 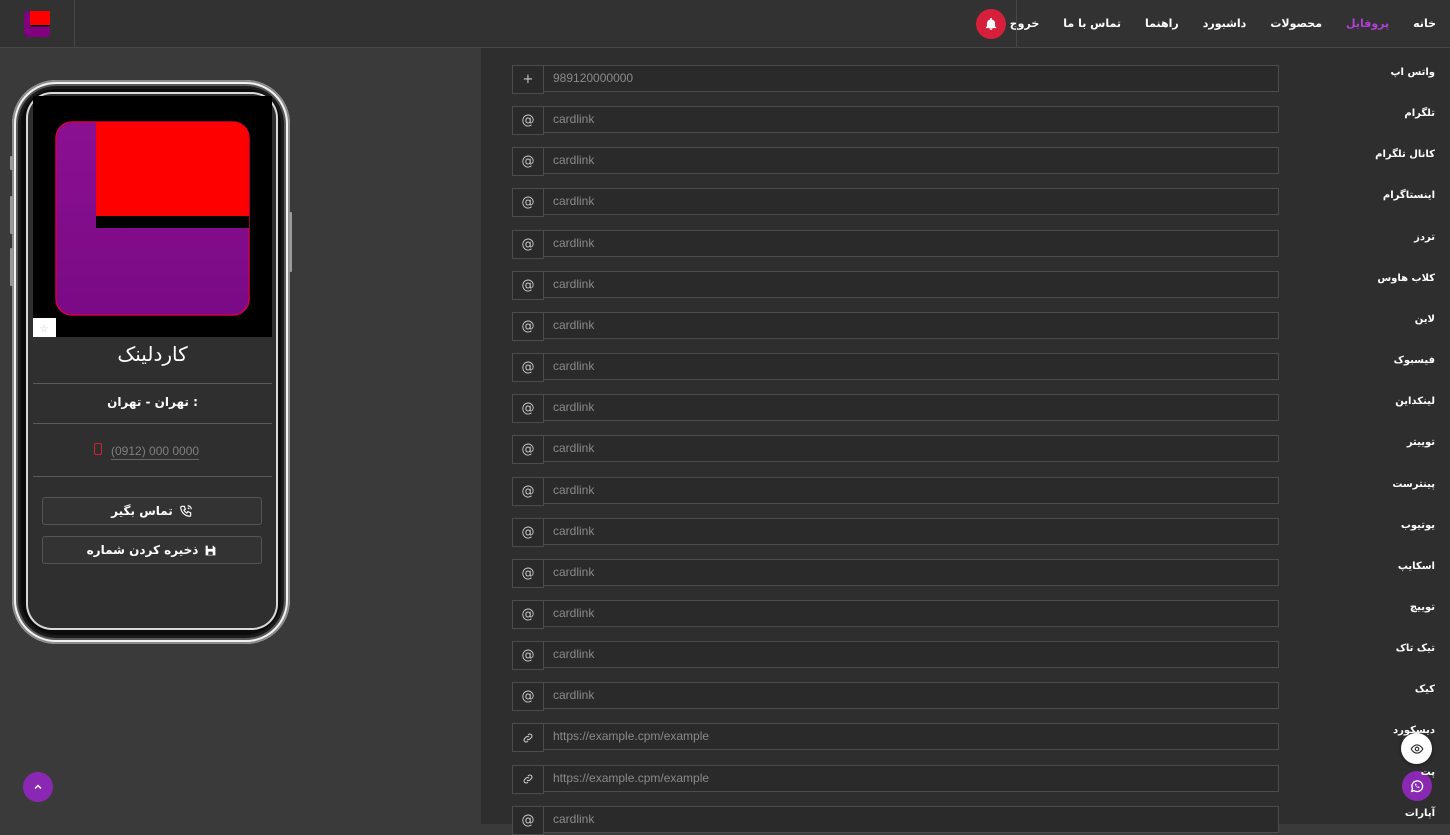 I want to click on scroll-to-top-button, so click(x=38, y=787).